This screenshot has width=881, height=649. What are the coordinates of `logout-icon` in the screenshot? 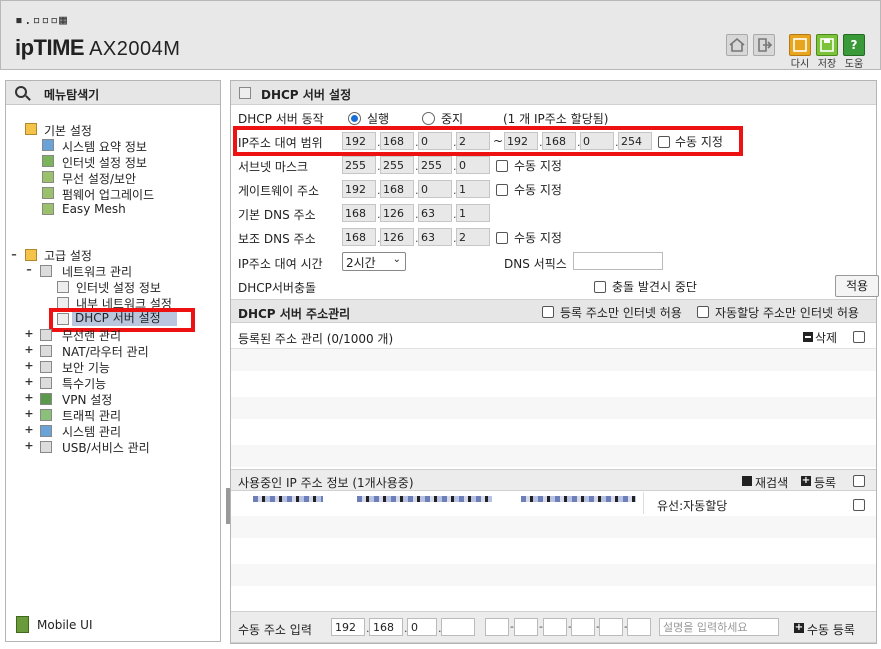 It's located at (764, 45).